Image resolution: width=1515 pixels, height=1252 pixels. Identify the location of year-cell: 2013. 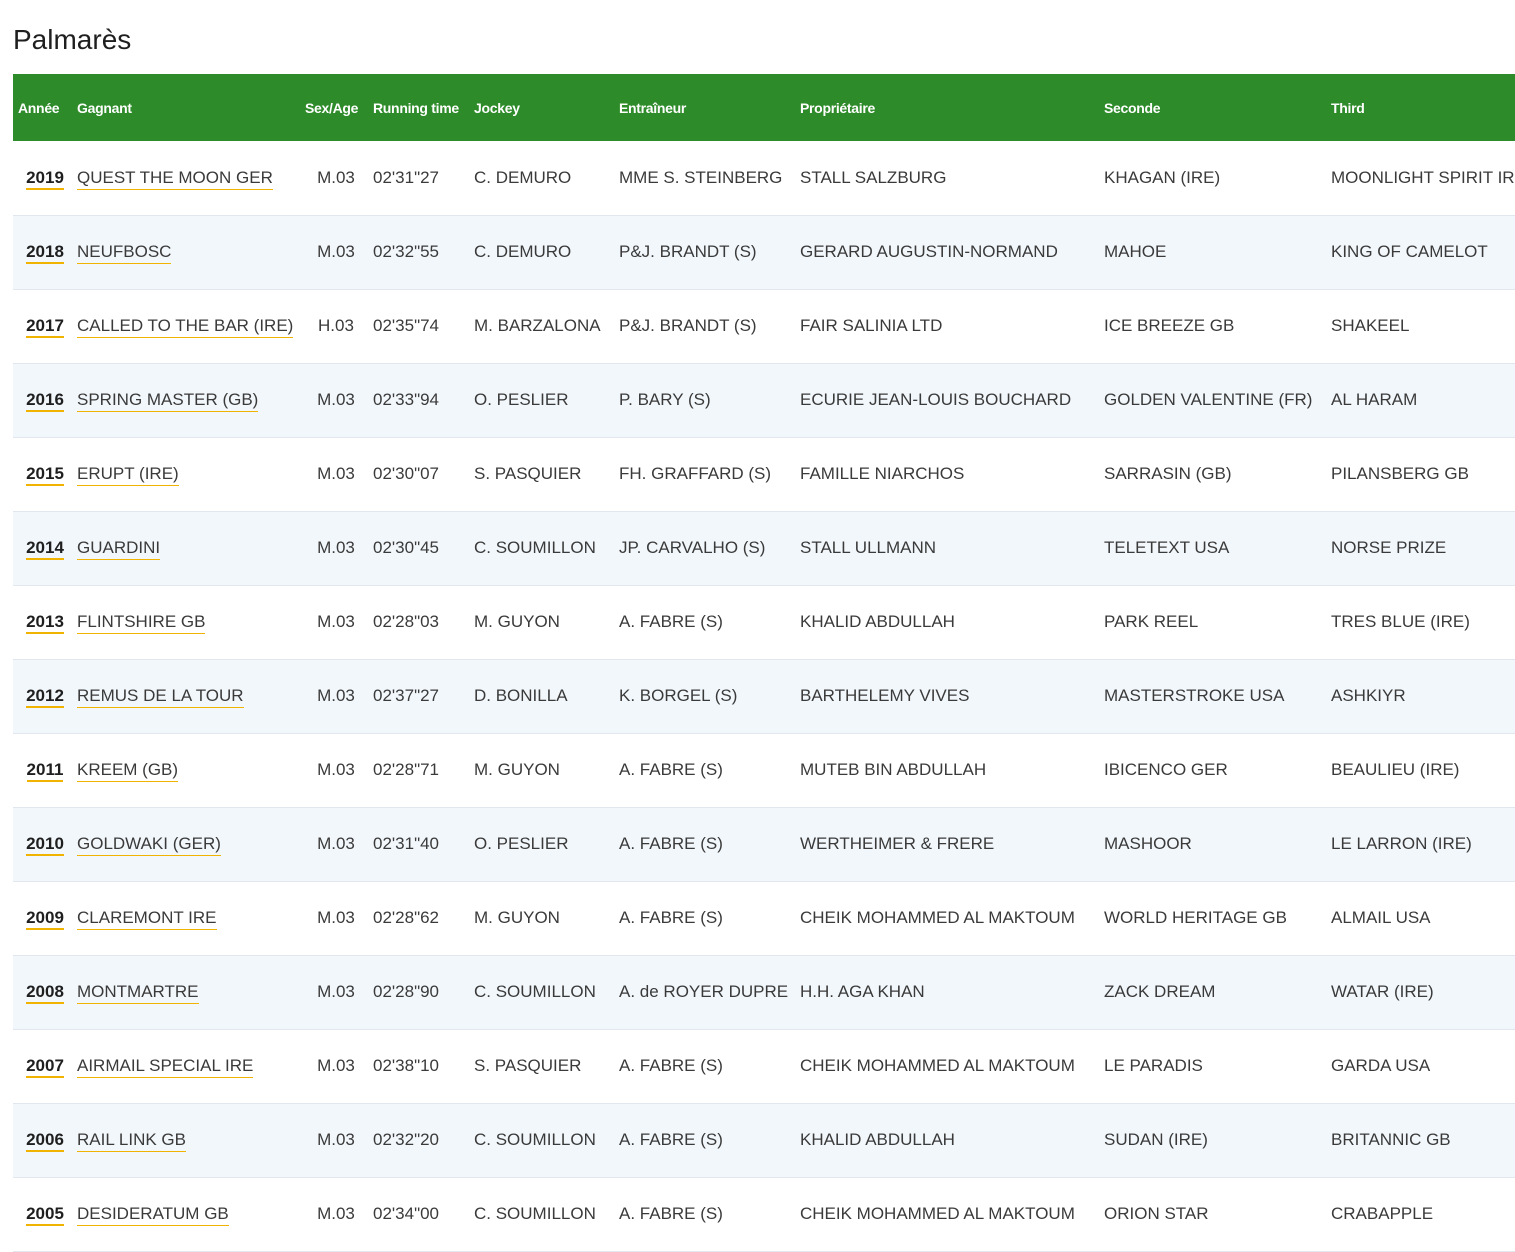
(45, 622).